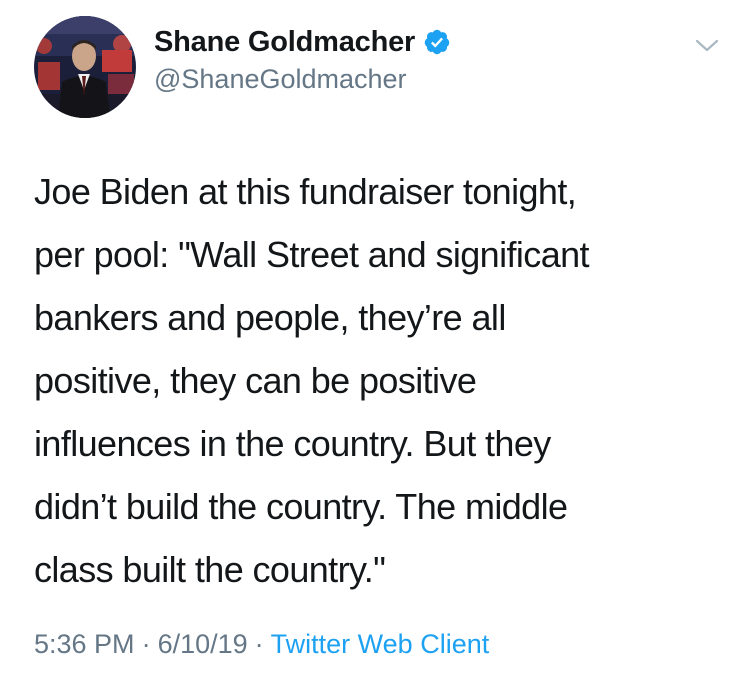  I want to click on tweet-source-link: Twitter Web Client, so click(380, 644).